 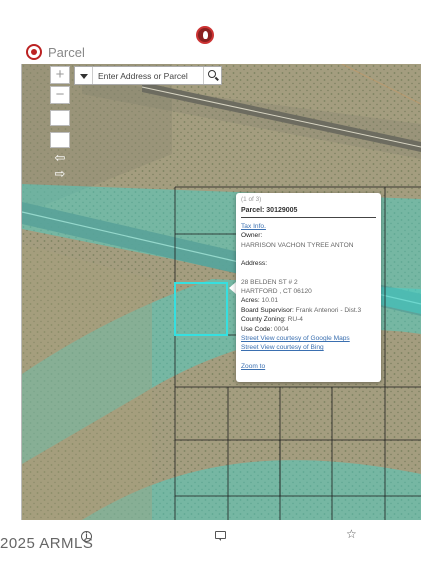 What do you see at coordinates (86, 536) in the screenshot?
I see `info-icon: i` at bounding box center [86, 536].